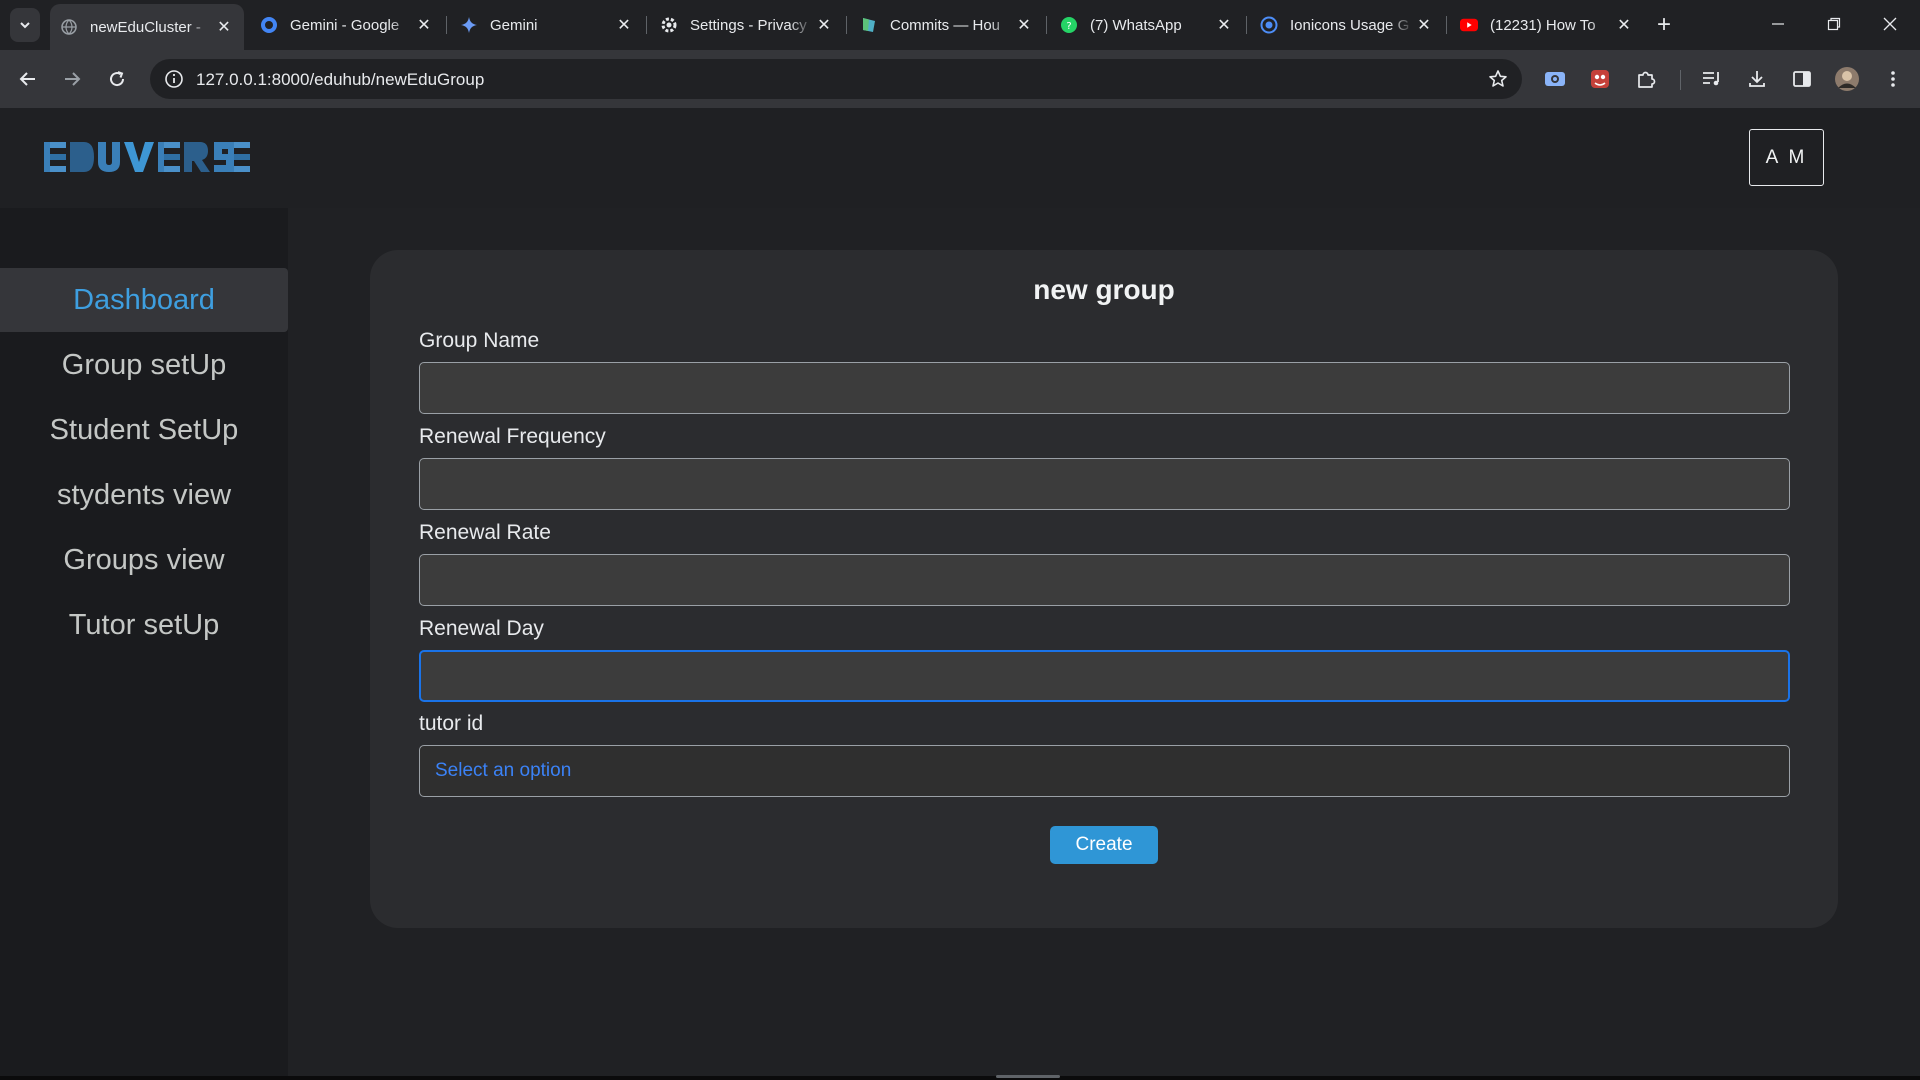 The image size is (1920, 1080). I want to click on tab-title: (7) WhatsApp, so click(1136, 25).